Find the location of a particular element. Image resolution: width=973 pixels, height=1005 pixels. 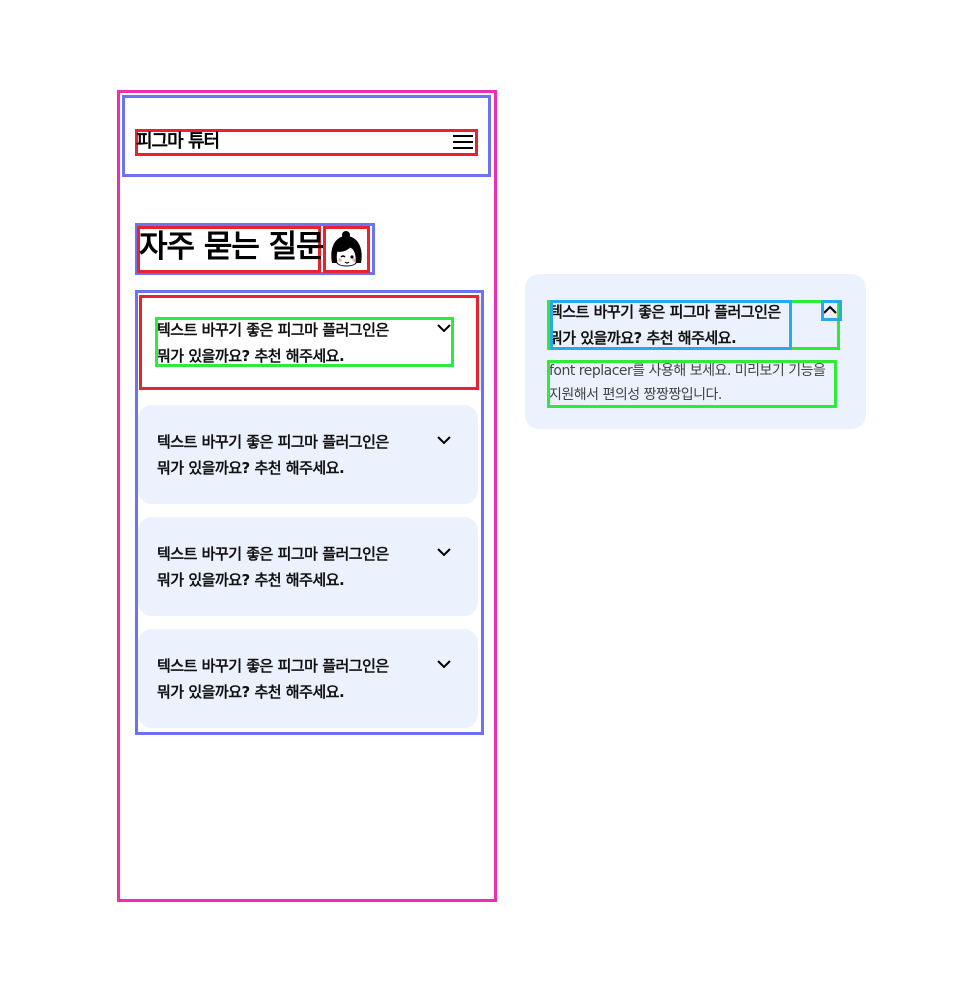

avatar is located at coordinates (346, 249).